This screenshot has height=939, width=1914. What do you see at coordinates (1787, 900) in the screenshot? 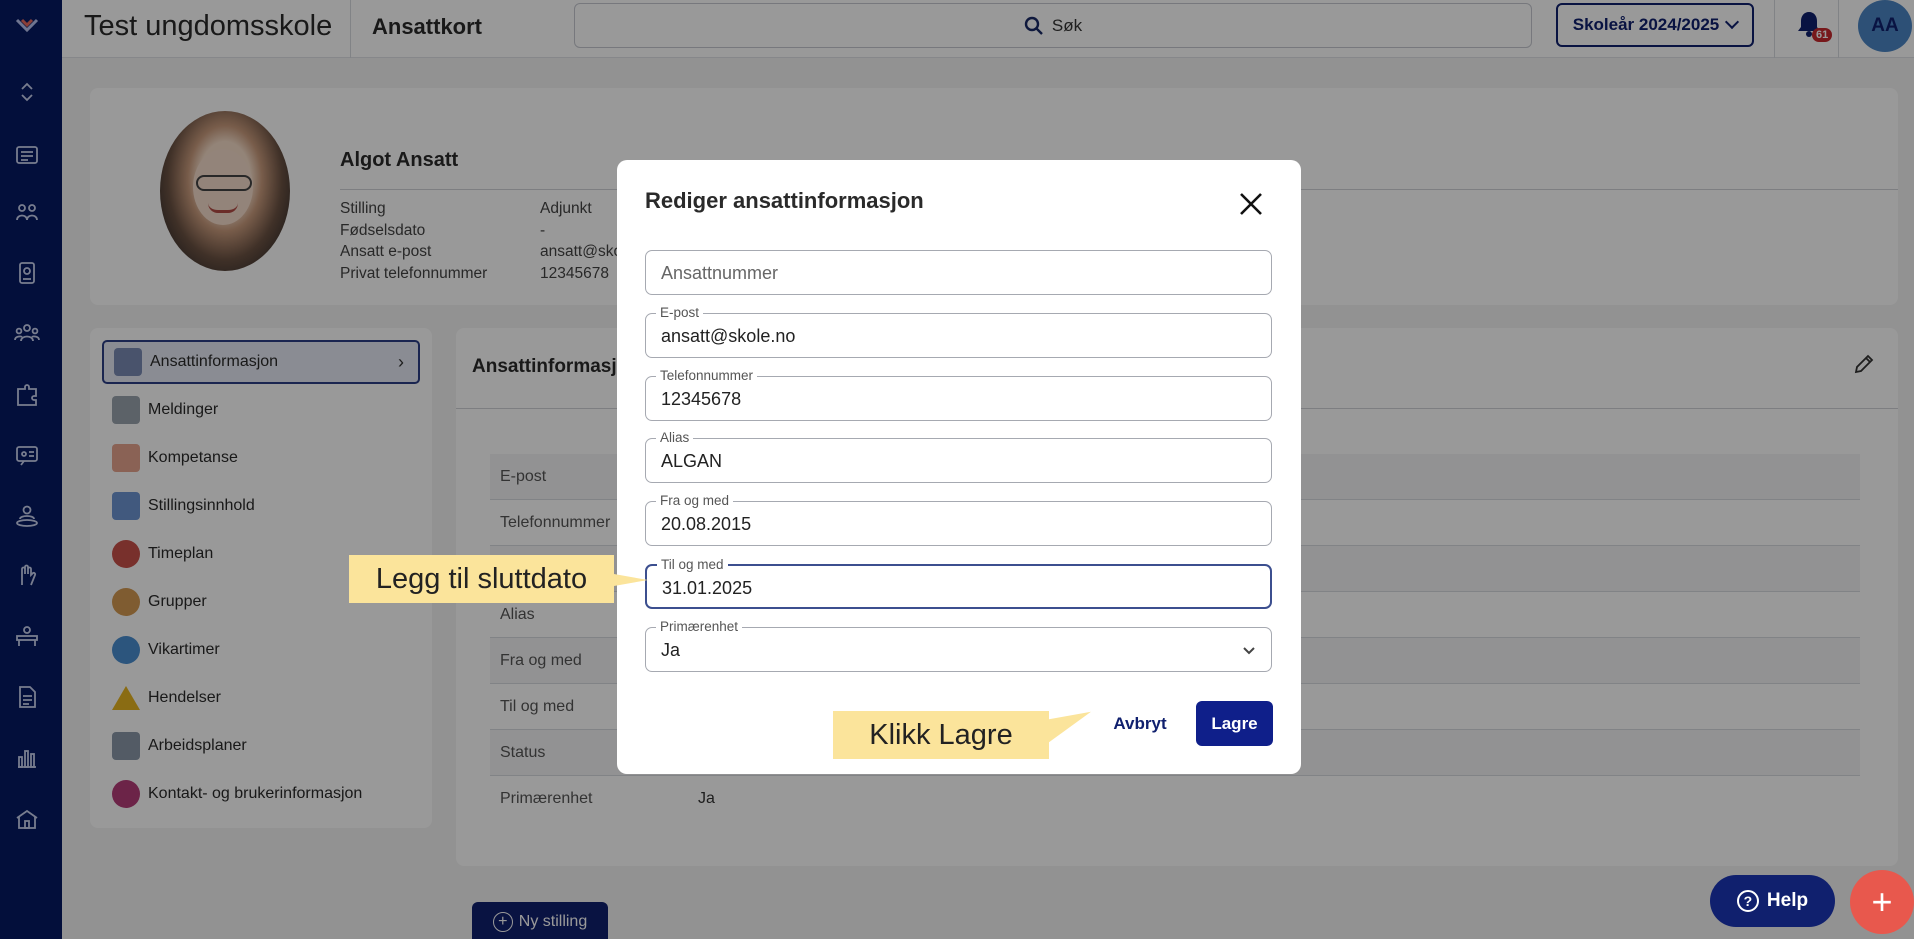
I see `help-label: Help` at bounding box center [1787, 900].